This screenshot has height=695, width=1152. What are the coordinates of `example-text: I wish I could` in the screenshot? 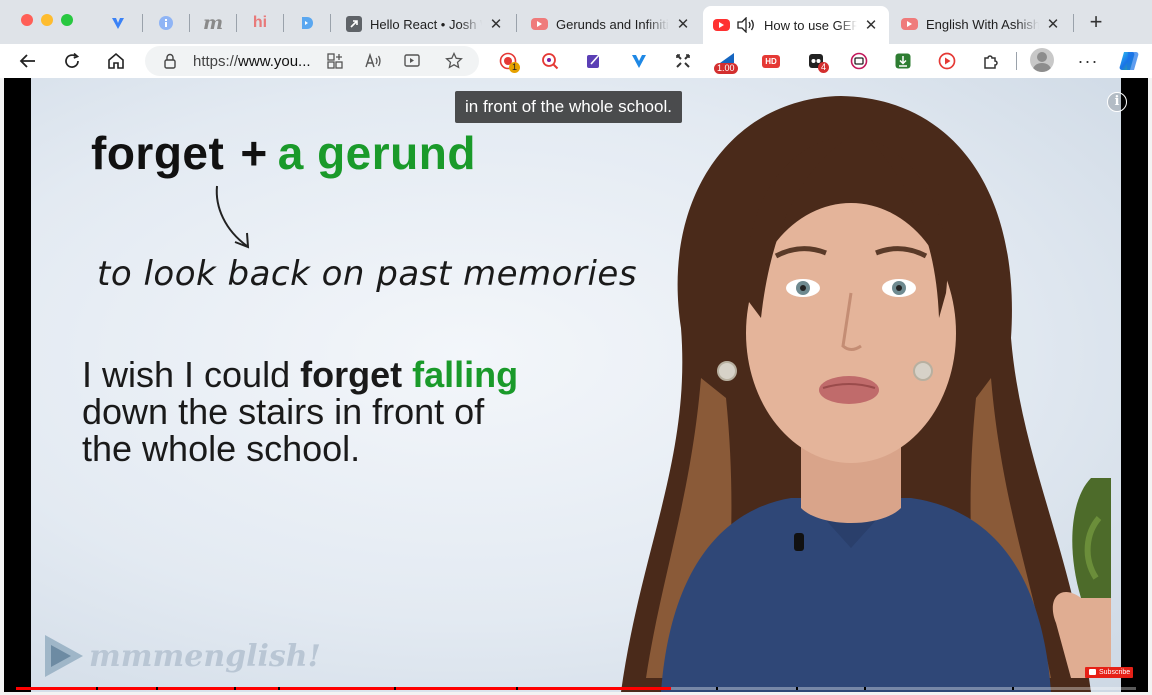 It's located at (191, 374).